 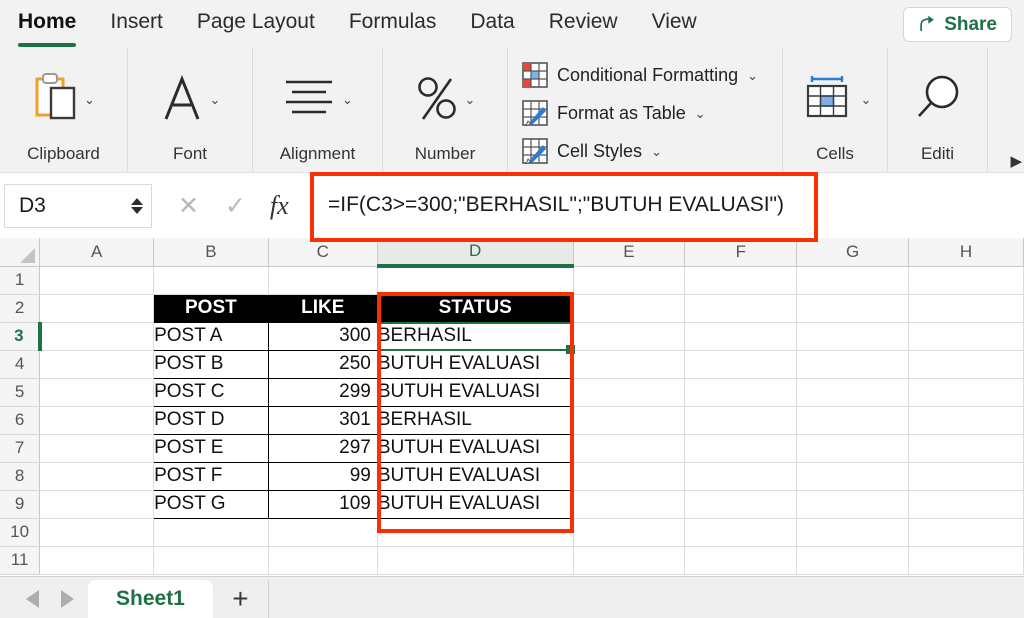 I want to click on confirm-formula-icon: ✓, so click(x=235, y=206).